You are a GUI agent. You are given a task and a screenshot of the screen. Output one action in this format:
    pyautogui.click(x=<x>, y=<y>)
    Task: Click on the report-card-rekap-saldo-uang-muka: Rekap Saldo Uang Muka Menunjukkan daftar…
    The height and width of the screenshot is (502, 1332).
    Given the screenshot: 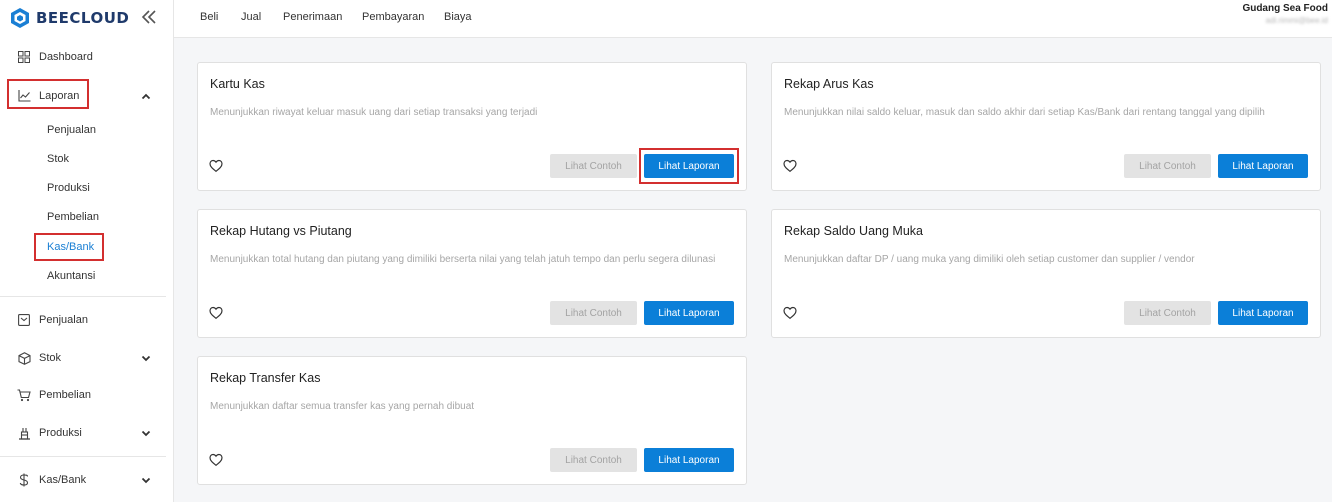 What is the action you would take?
    pyautogui.click(x=1046, y=273)
    